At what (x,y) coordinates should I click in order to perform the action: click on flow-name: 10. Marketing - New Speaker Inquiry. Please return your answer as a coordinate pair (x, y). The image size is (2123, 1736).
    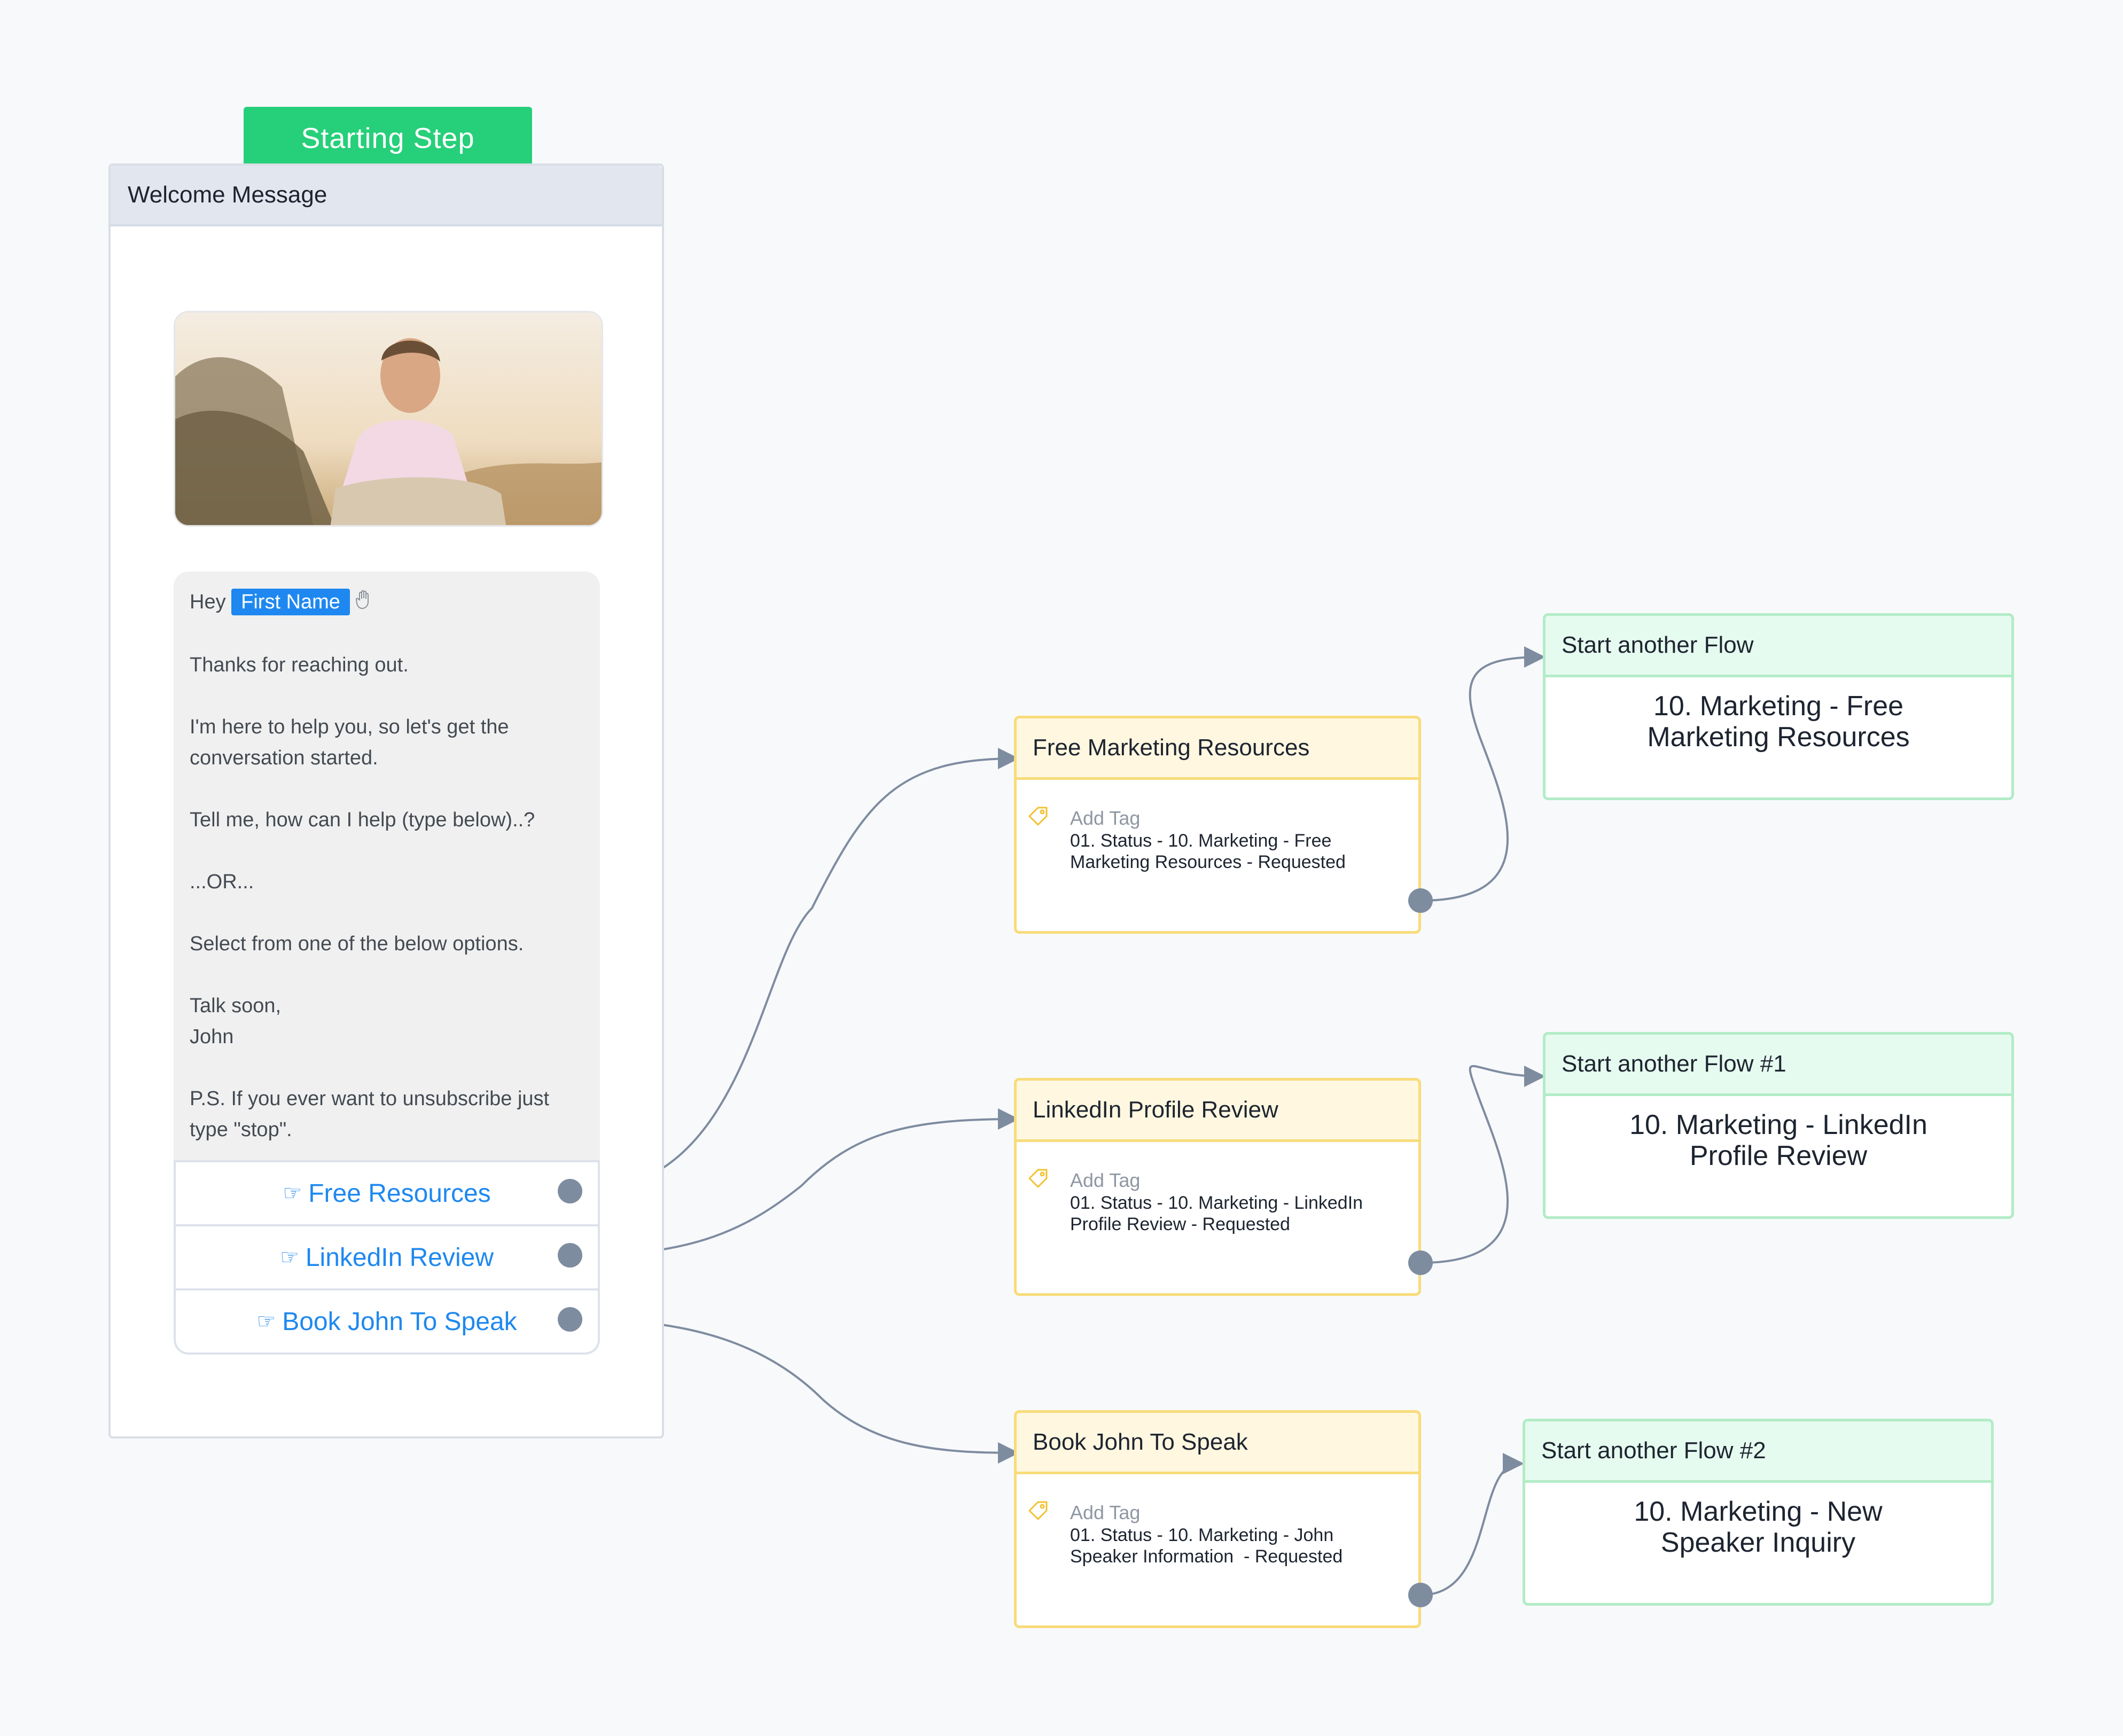
    Looking at the image, I should click on (1758, 1527).